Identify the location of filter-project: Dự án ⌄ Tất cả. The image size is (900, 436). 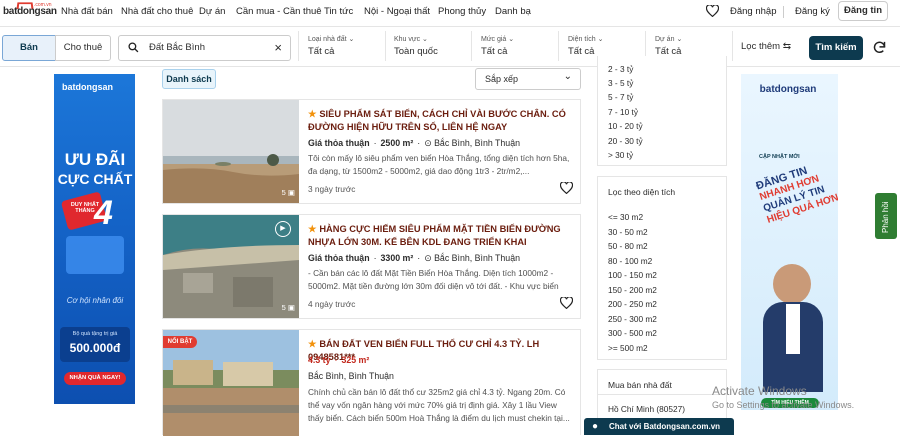
(668, 46).